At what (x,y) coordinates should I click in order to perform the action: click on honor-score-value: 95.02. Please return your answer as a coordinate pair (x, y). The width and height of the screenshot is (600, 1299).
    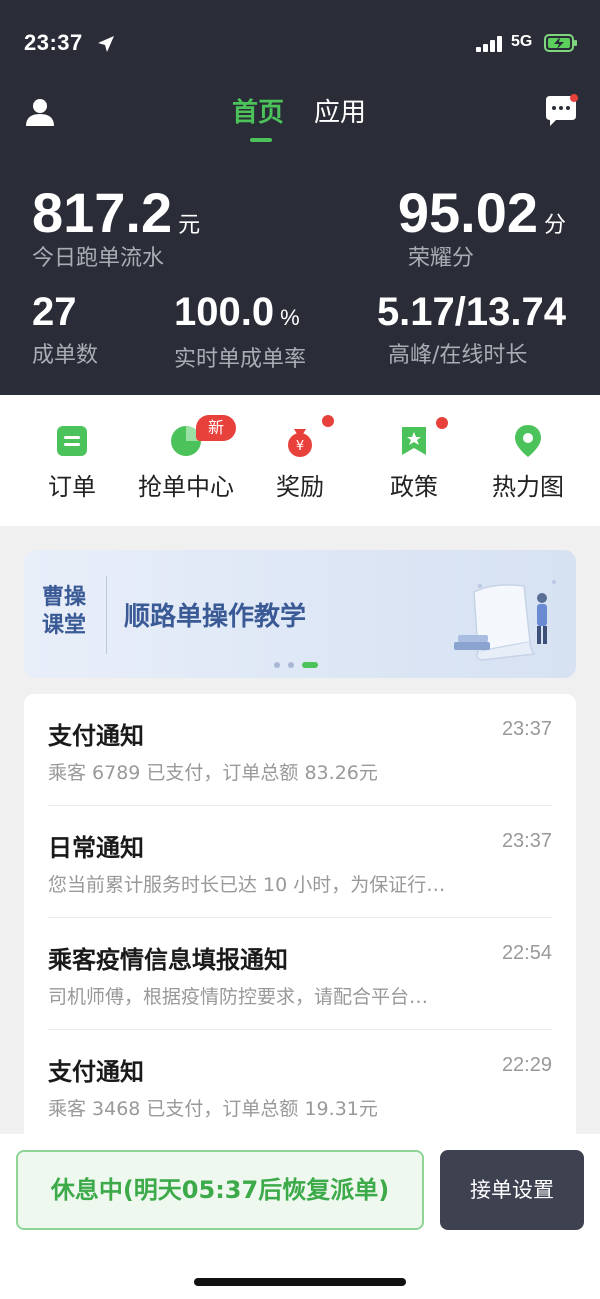
    Looking at the image, I should click on (467, 212).